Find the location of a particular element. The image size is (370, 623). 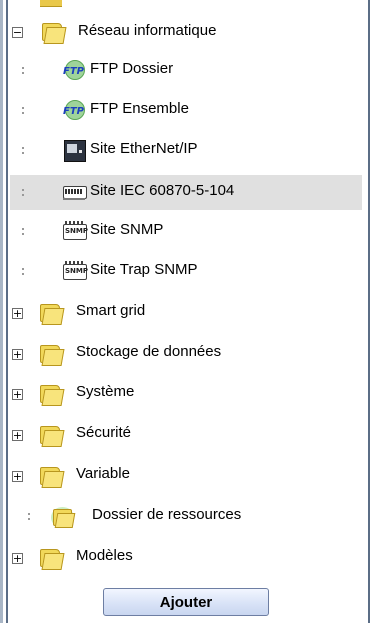

tree-item-ftp-ensemble: FTP FTP Ensemble is located at coordinates (186, 110).